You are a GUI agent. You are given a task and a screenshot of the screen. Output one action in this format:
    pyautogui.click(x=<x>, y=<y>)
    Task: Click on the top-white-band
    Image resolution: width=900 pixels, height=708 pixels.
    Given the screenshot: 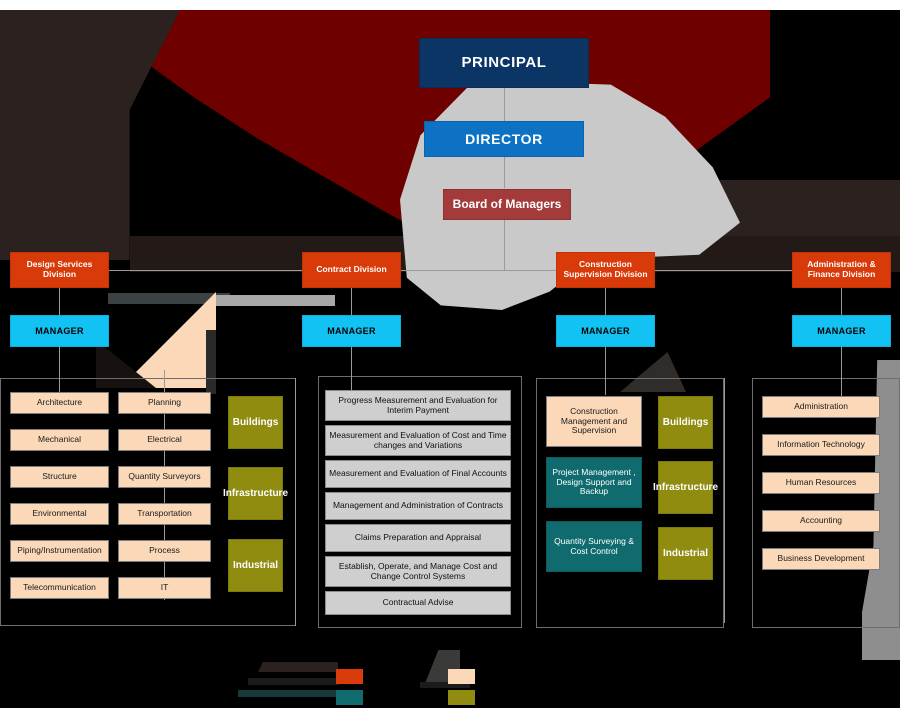 What is the action you would take?
    pyautogui.click(x=450, y=5)
    